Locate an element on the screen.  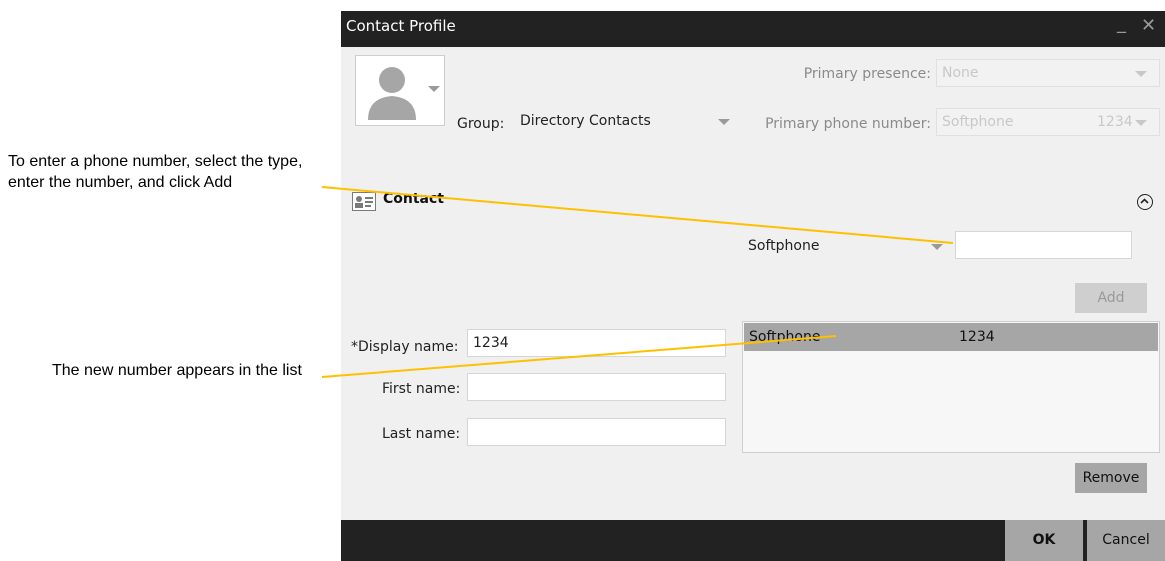
primary-phone-label: Primary phone number: is located at coordinates (848, 124).